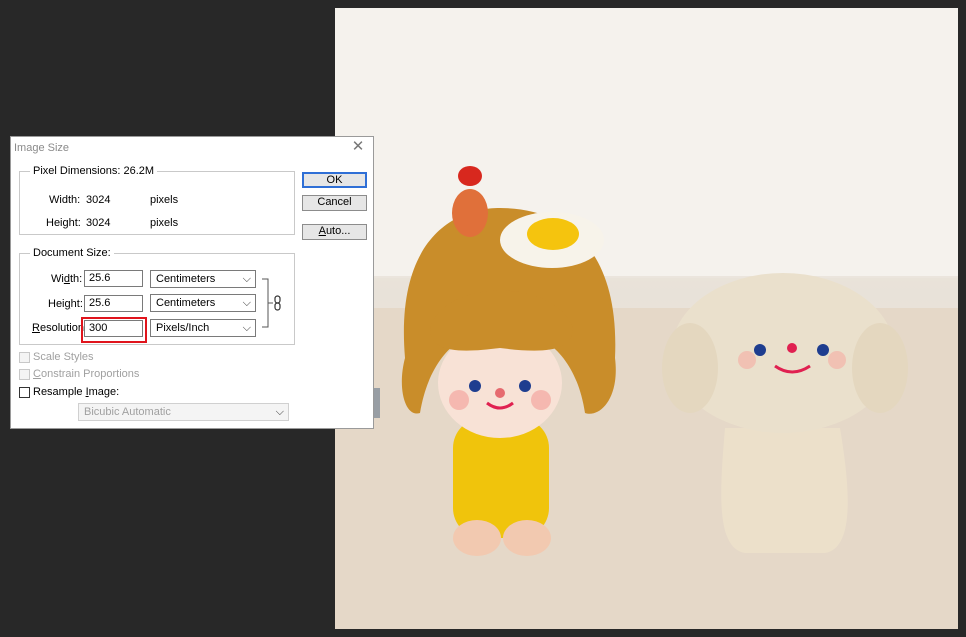  What do you see at coordinates (24, 357) in the screenshot?
I see `scale-styles-checkbox` at bounding box center [24, 357].